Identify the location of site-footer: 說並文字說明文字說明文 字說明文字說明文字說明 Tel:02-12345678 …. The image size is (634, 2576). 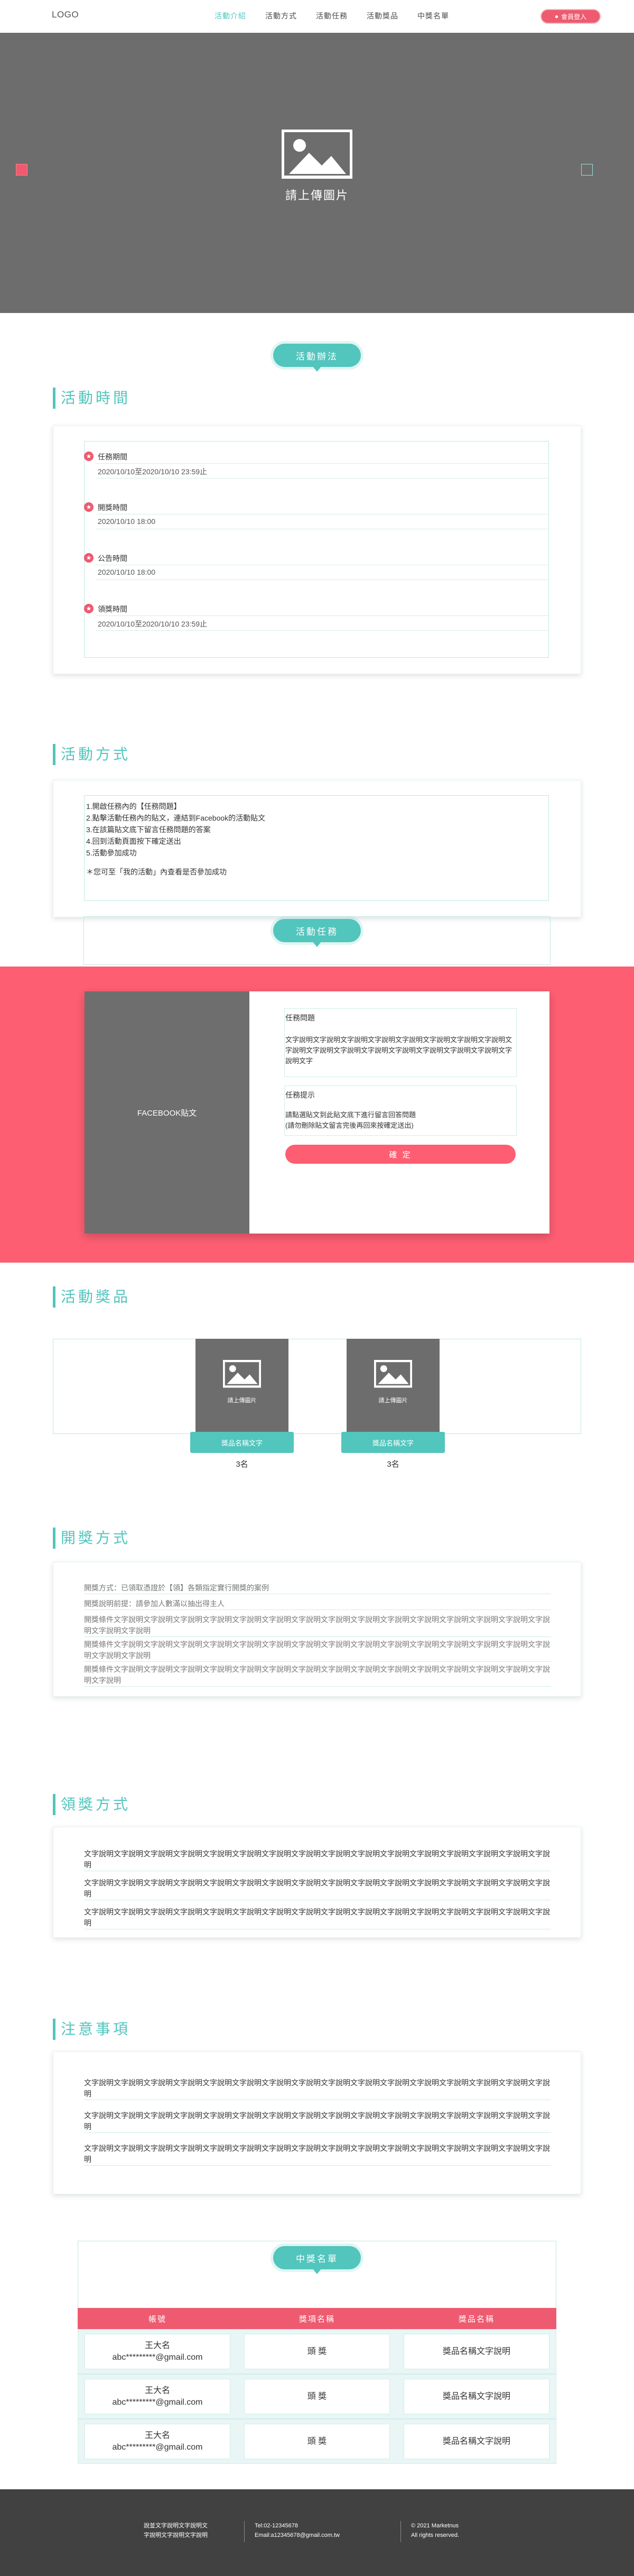
(317, 2532).